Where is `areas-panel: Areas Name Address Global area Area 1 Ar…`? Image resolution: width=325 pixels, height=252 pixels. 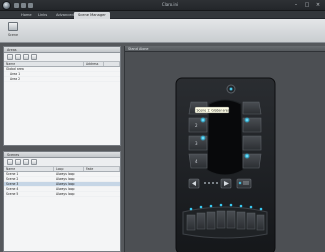
areas-panel: Areas Name Address Global area Area 1 Ar… is located at coordinates (62, 96).